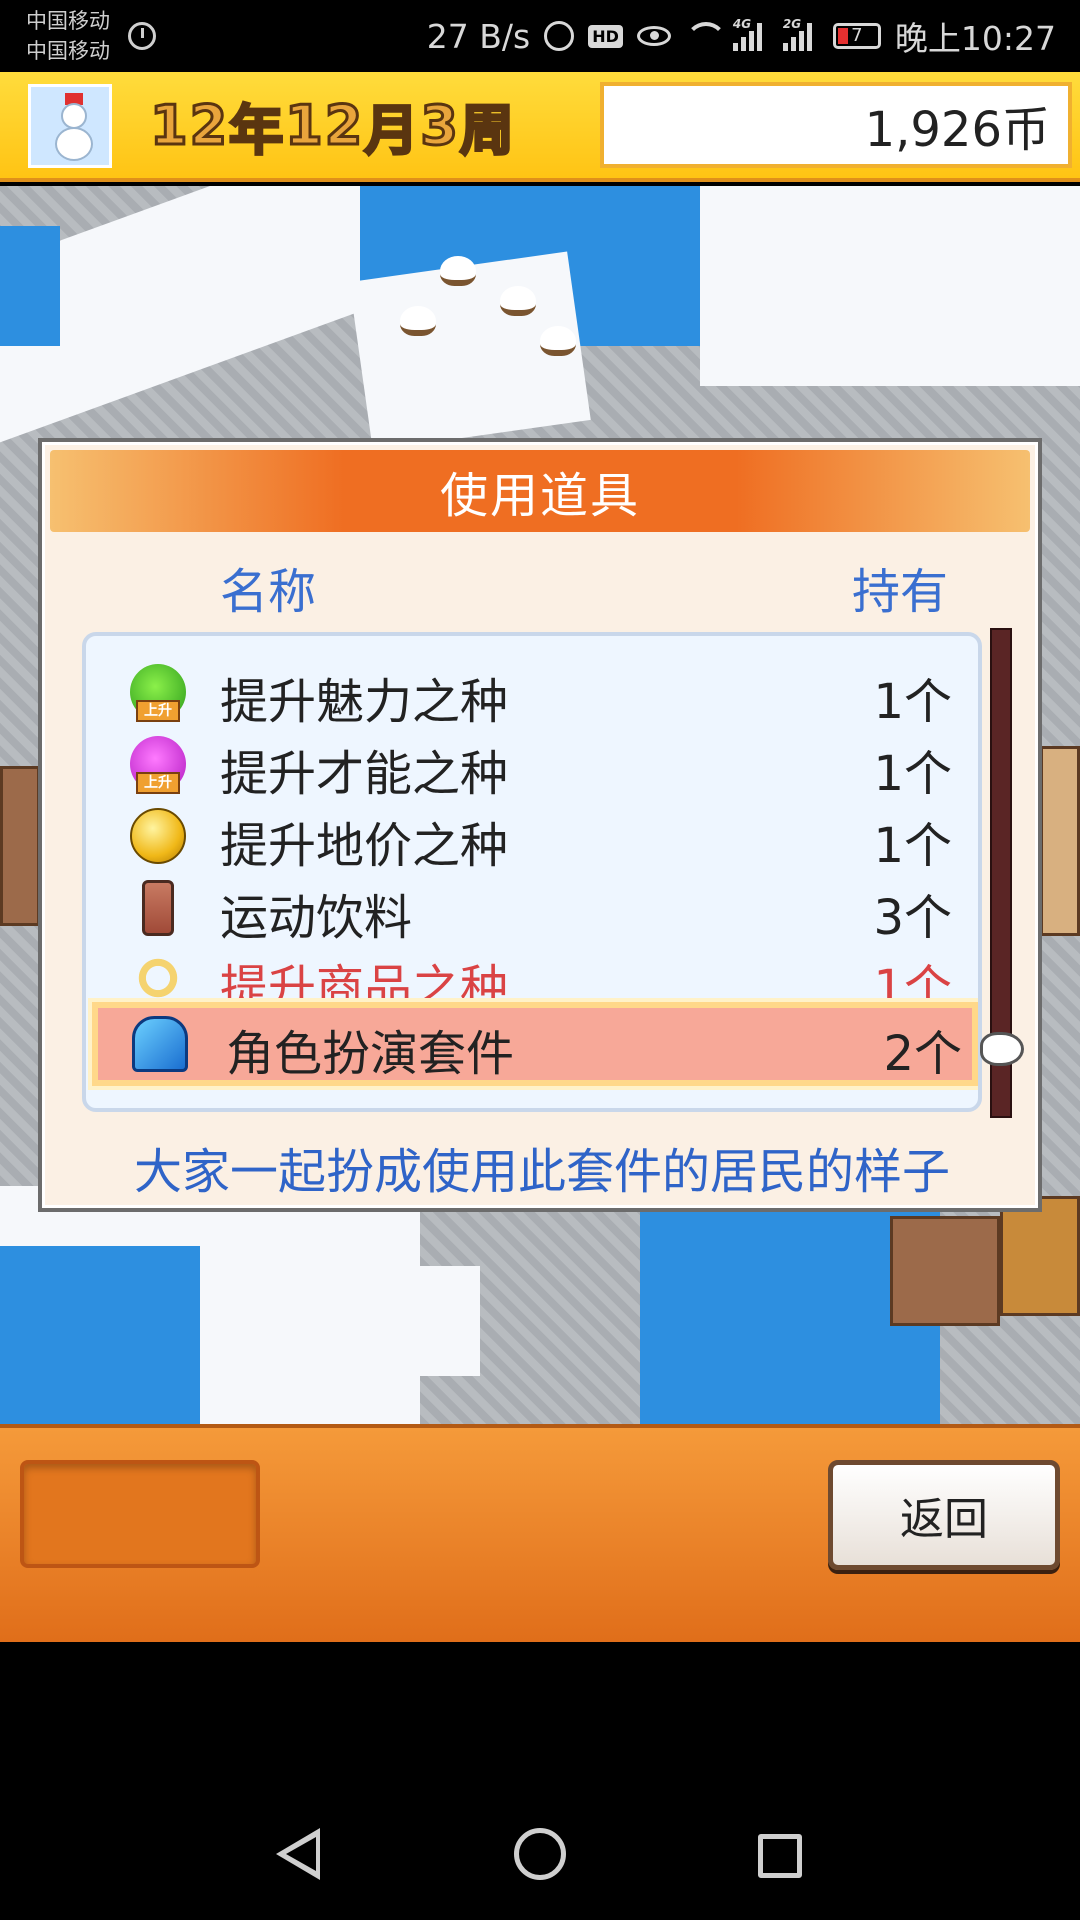  What do you see at coordinates (70, 126) in the screenshot?
I see `snowman-icon` at bounding box center [70, 126].